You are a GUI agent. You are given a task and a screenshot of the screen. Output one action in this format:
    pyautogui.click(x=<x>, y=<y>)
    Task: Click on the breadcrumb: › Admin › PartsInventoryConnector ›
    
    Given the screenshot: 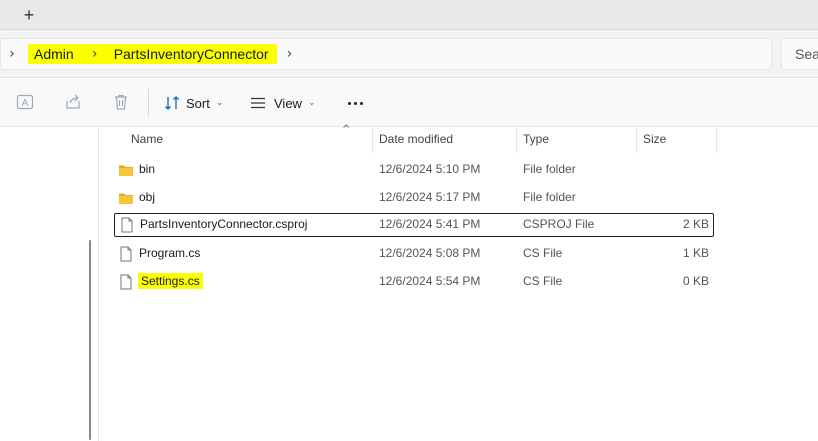 What is the action you would take?
    pyautogui.click(x=386, y=54)
    